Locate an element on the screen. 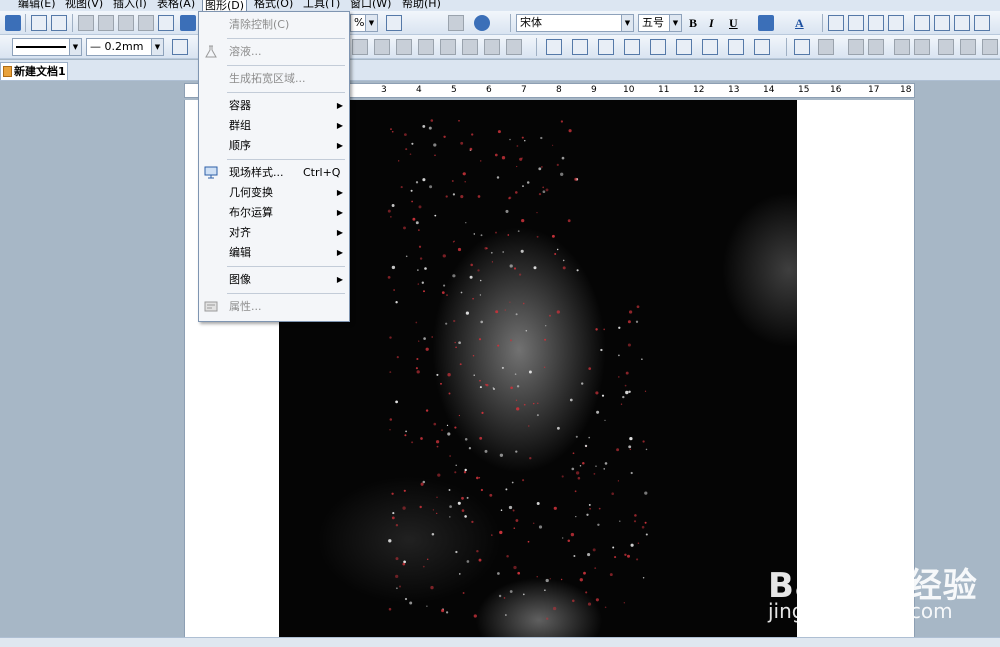  menu-insert: 插入(I) is located at coordinates (130, 5).